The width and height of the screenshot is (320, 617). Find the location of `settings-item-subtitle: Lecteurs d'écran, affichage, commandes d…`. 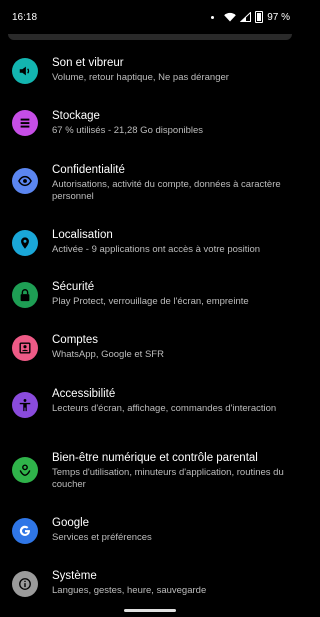

settings-item-subtitle: Lecteurs d'écran, affichage, commandes d… is located at coordinates (164, 408).